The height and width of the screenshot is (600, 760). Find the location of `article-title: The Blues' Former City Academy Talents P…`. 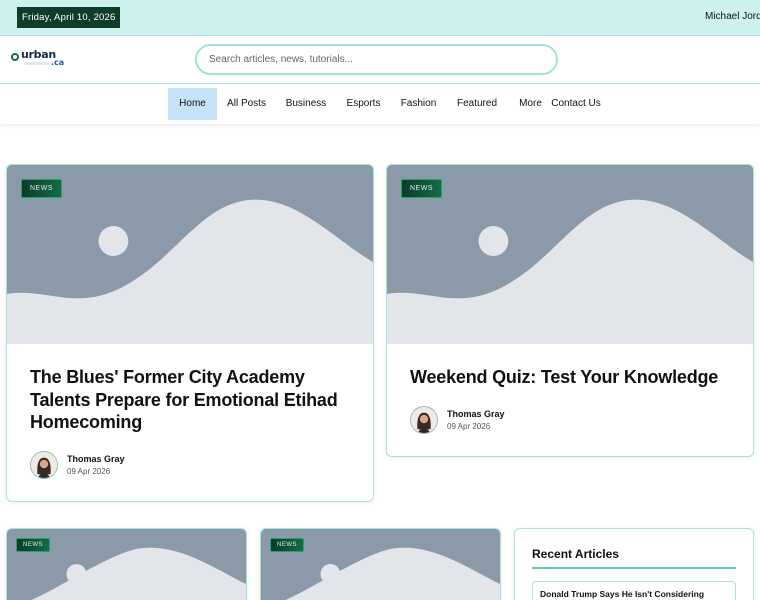

article-title: The Blues' Former City Academy Talents P… is located at coordinates (192, 400).